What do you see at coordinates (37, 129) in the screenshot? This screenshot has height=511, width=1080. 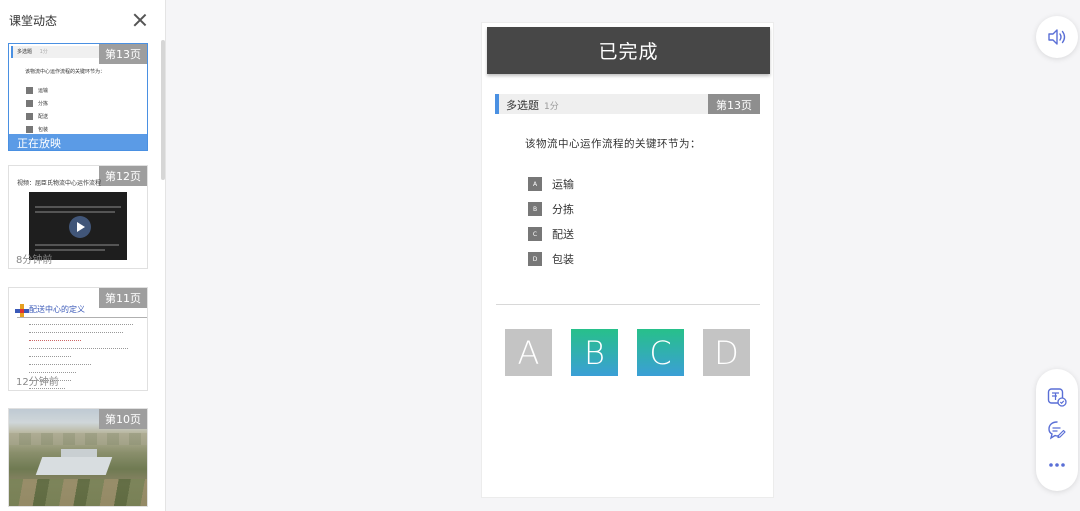 I see `thumb-option: 包装` at bounding box center [37, 129].